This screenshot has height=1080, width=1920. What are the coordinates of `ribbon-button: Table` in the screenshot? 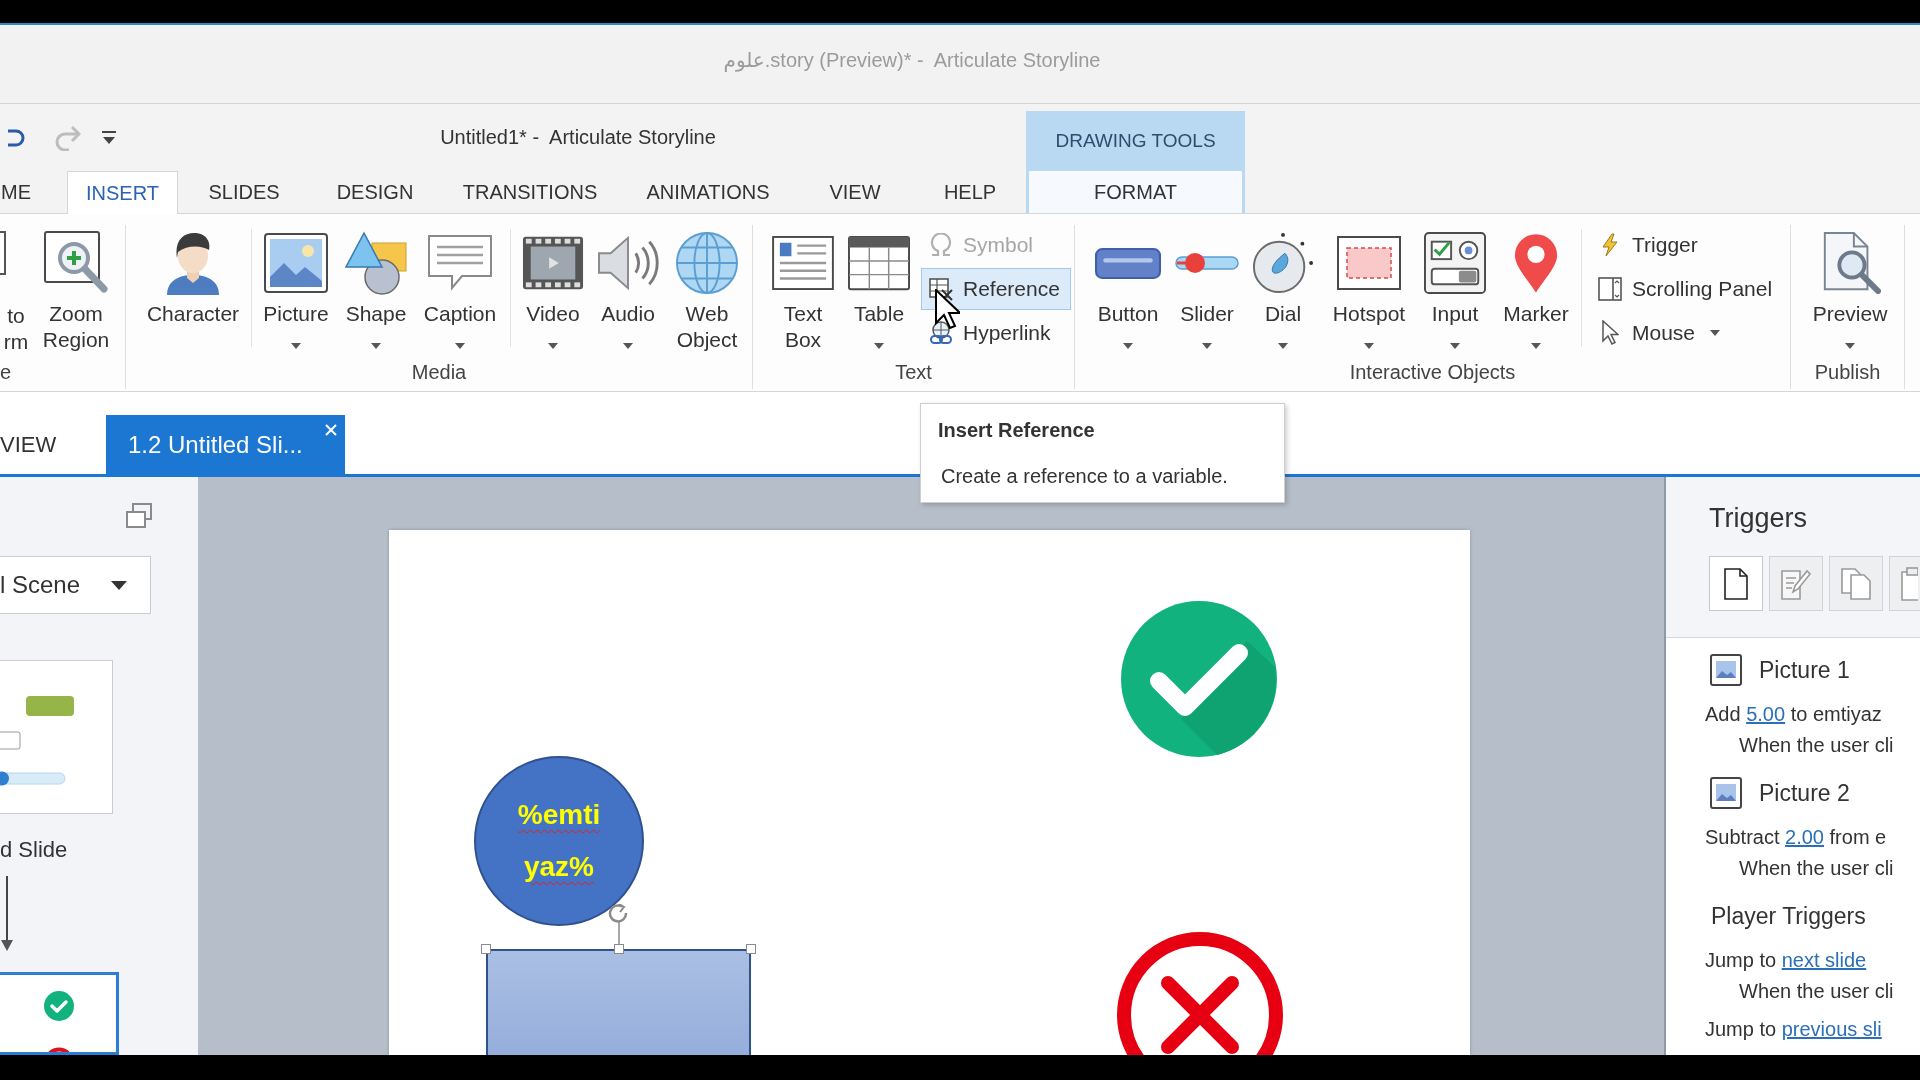 It's located at (879, 292).